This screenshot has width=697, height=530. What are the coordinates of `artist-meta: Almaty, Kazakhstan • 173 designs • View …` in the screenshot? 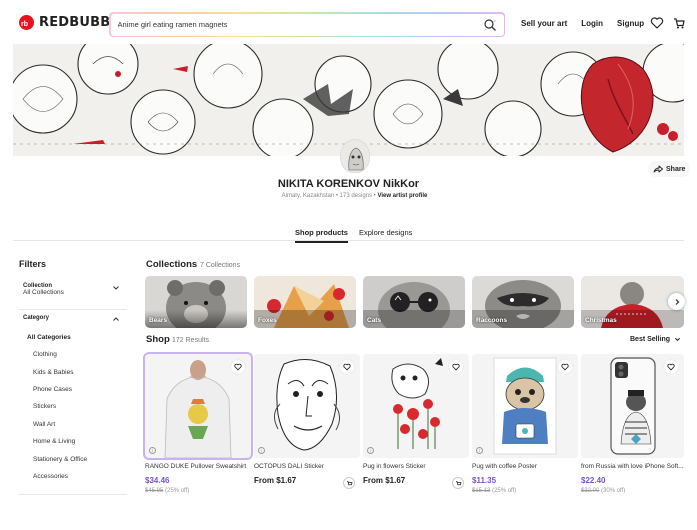 It's located at (354, 196).